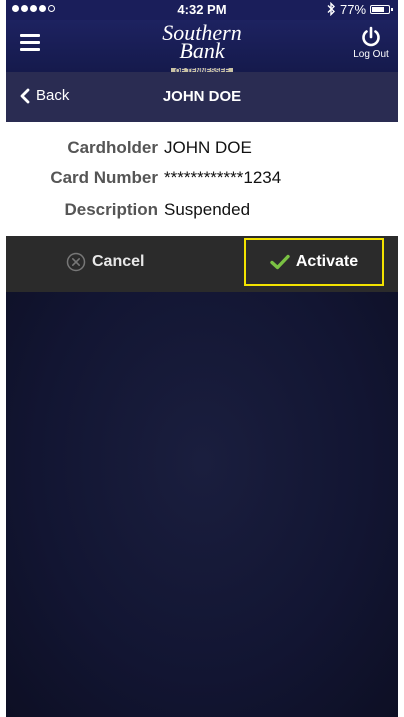  I want to click on action-bar: Cancel Activate, so click(202, 264).